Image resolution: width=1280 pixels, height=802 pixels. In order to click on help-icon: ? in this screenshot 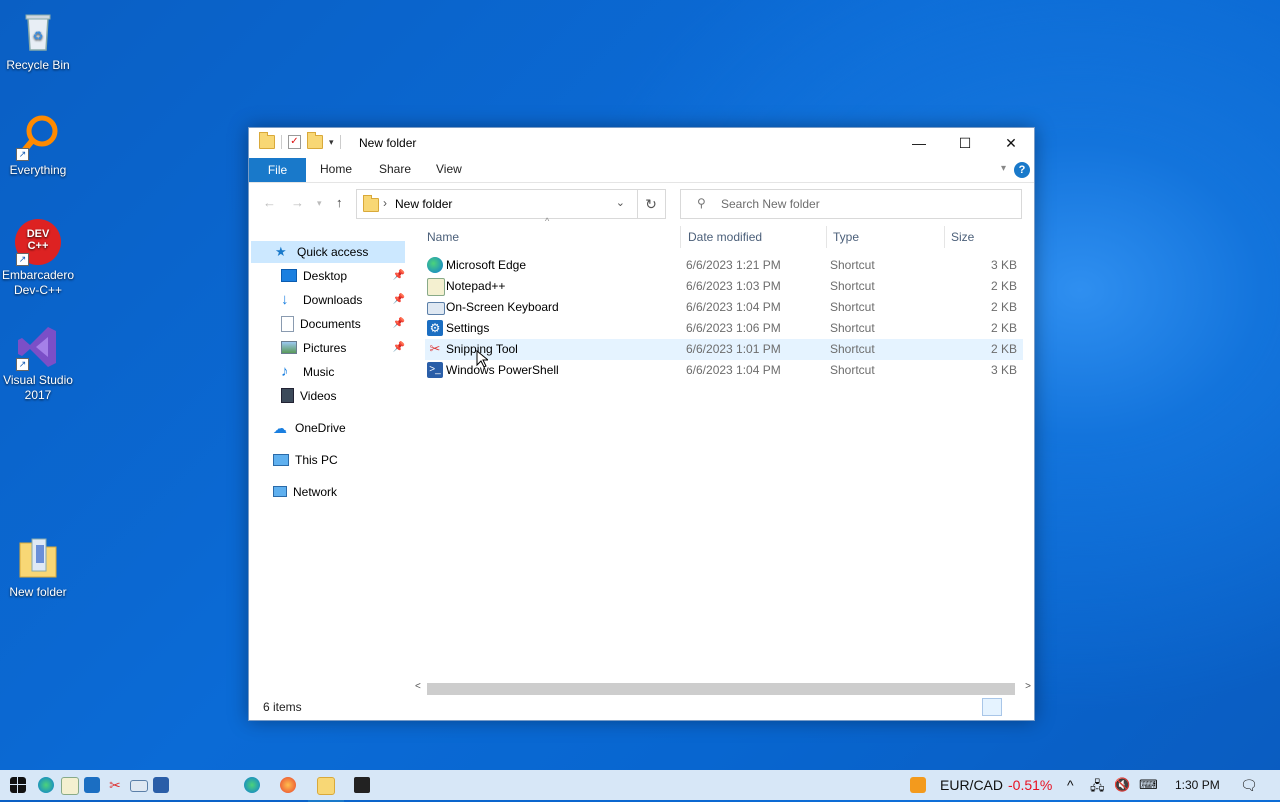, I will do `click(1022, 170)`.